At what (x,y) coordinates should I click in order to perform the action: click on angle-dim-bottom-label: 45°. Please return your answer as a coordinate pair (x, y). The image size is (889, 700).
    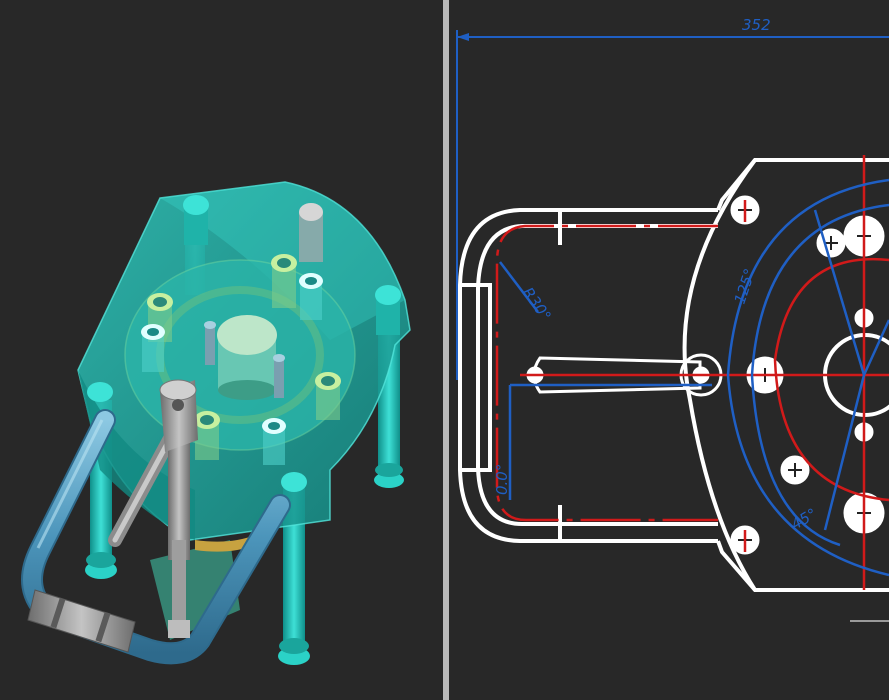
    Looking at the image, I should click on (804, 519).